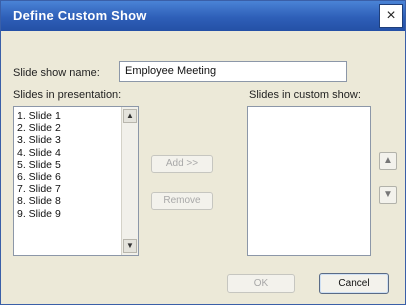 The image size is (406, 305). What do you see at coordinates (261, 283) in the screenshot?
I see `ok-button: OK` at bounding box center [261, 283].